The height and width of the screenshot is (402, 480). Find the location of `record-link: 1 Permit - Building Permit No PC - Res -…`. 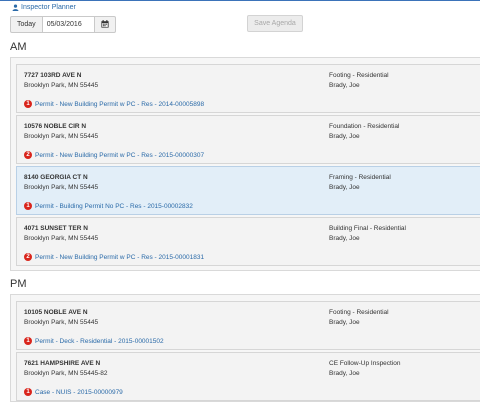

record-link: 1 Permit - Building Permit No PC - Res -… is located at coordinates (108, 206).